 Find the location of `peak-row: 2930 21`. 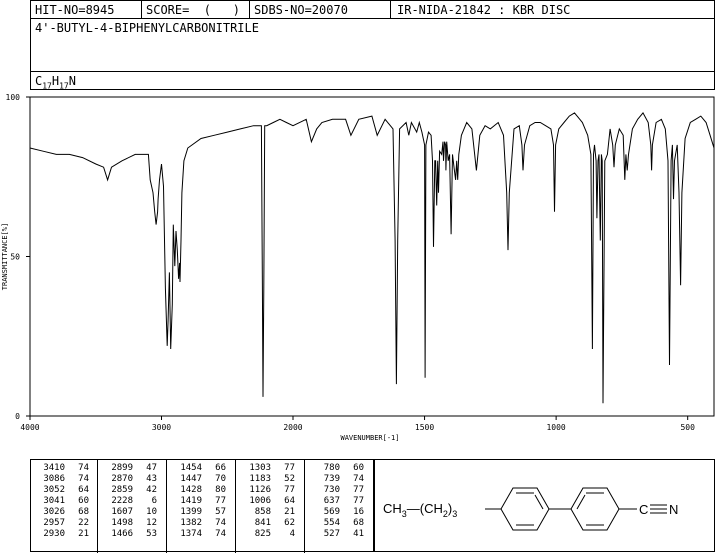

peak-row: 2930 21 is located at coordinates (62, 534).